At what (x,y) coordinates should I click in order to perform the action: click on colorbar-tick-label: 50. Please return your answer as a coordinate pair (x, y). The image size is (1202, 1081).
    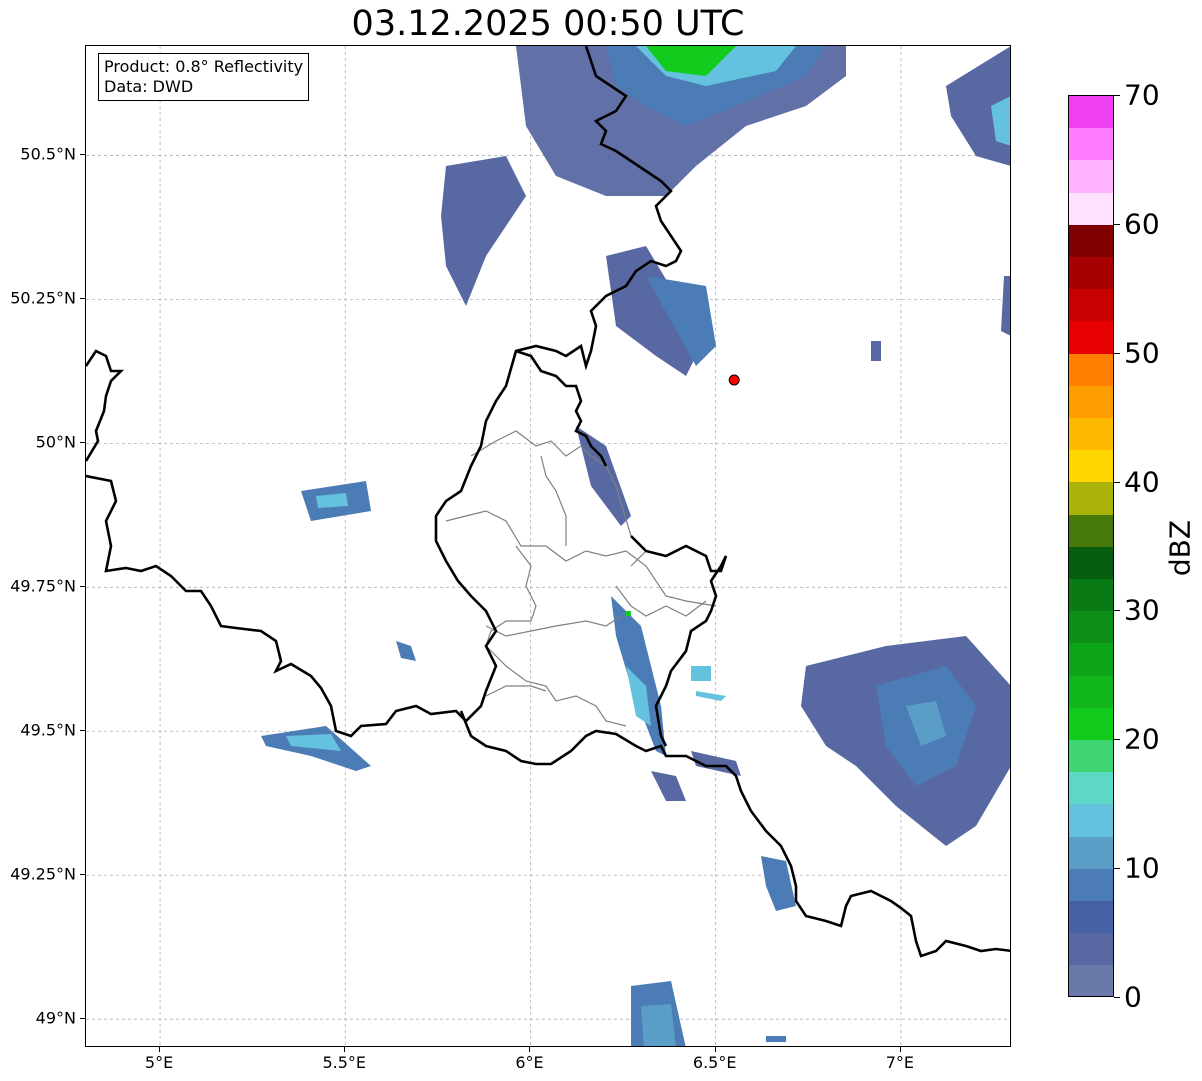
    Looking at the image, I should click on (1142, 353).